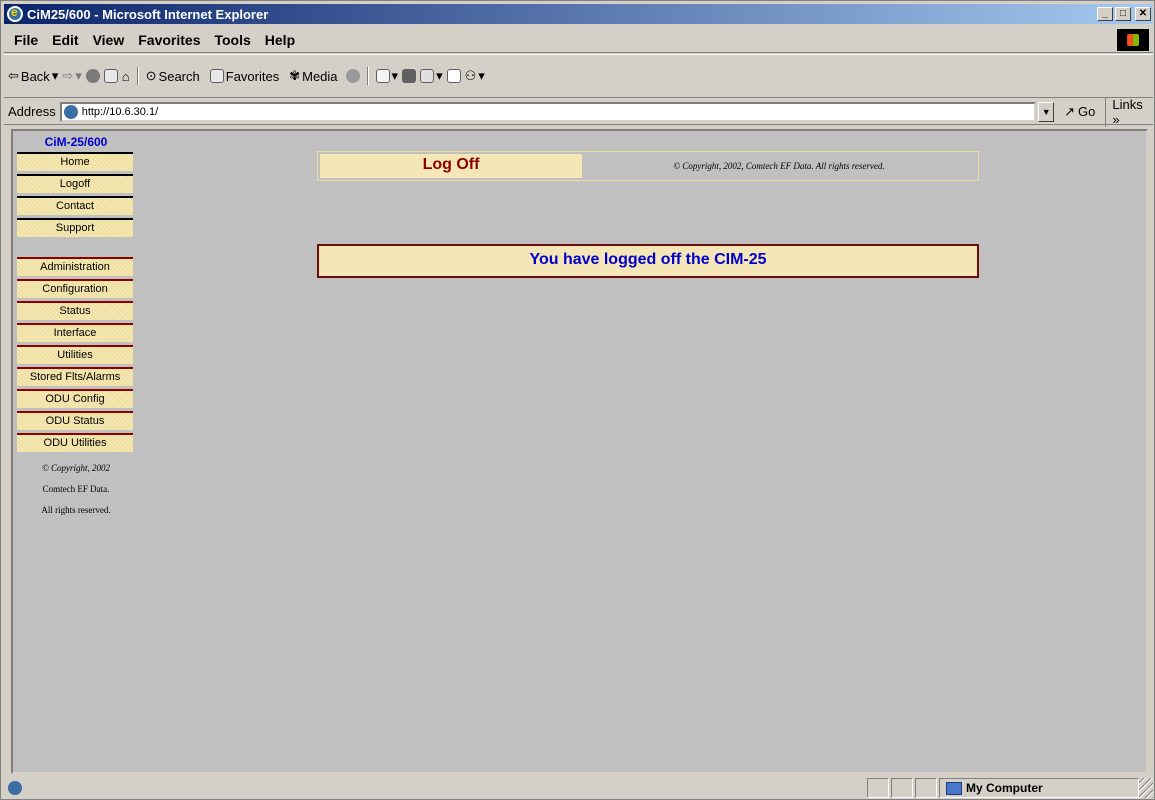 The image size is (1155, 800). What do you see at coordinates (75, 205) in the screenshot?
I see `nav-contact: Contact` at bounding box center [75, 205].